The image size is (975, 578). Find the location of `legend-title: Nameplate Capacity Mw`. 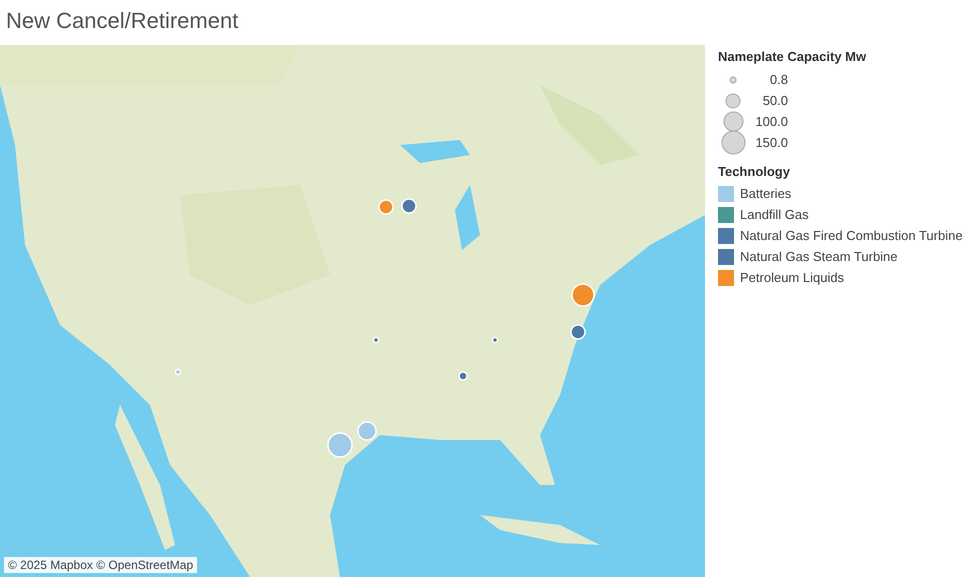

legend-title: Nameplate Capacity Mw is located at coordinates (793, 57).